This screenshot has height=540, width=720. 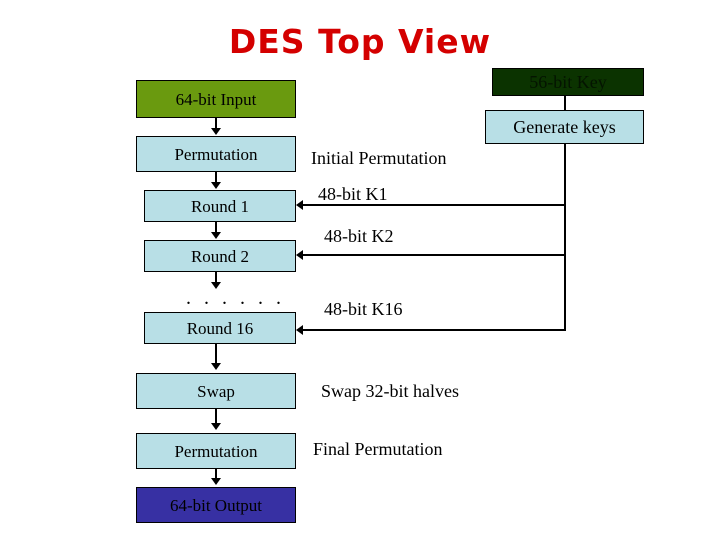 What do you see at coordinates (216, 391) in the screenshot?
I see `box-swap: Swap` at bounding box center [216, 391].